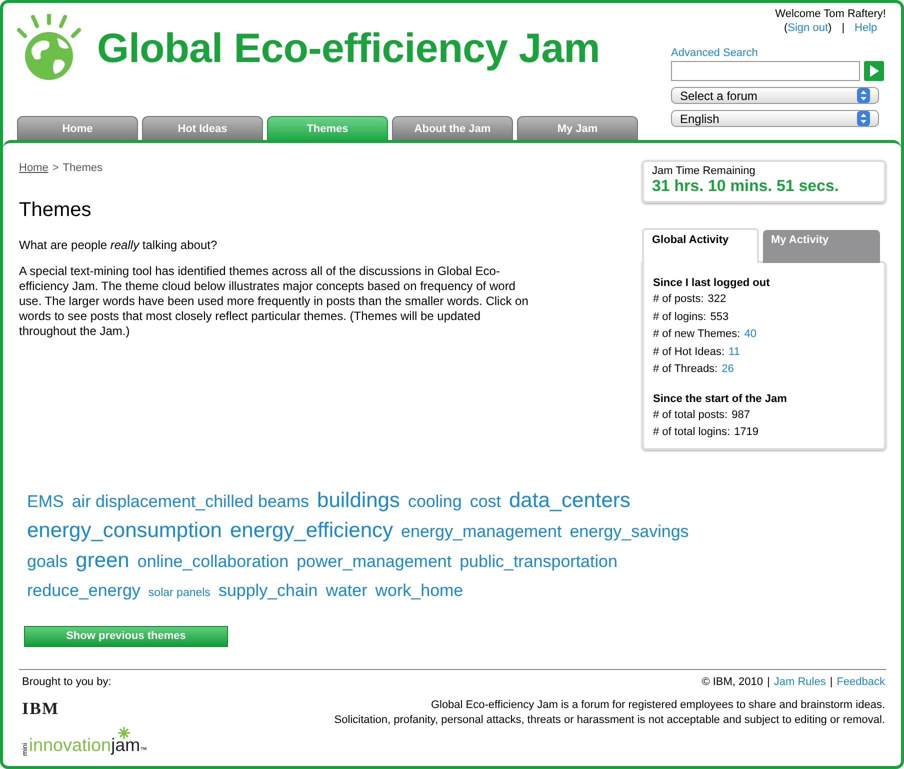 The width and height of the screenshot is (904, 769). Describe the element at coordinates (49, 48) in the screenshot. I see `globe-icon` at that location.